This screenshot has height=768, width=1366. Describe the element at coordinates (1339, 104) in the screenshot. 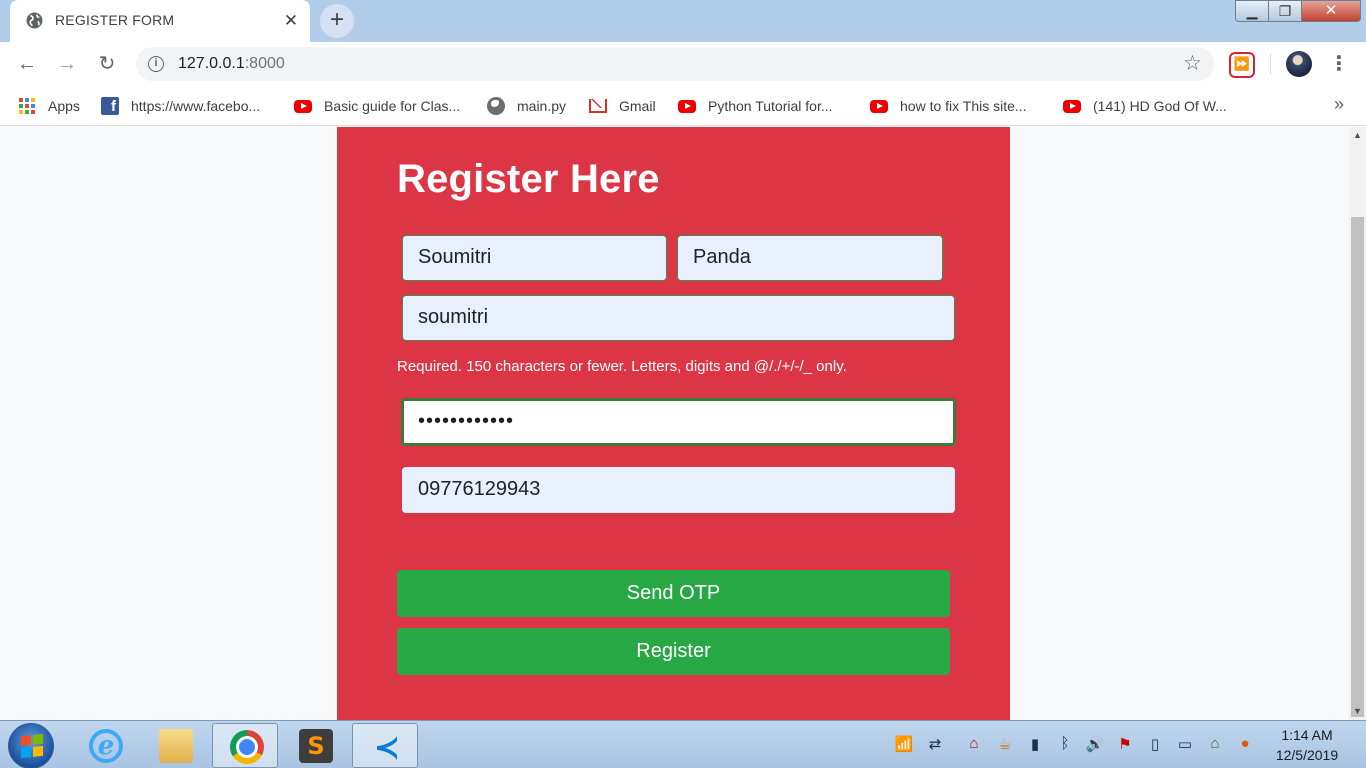

I see `bookmarks-overflow-icon: »` at that location.